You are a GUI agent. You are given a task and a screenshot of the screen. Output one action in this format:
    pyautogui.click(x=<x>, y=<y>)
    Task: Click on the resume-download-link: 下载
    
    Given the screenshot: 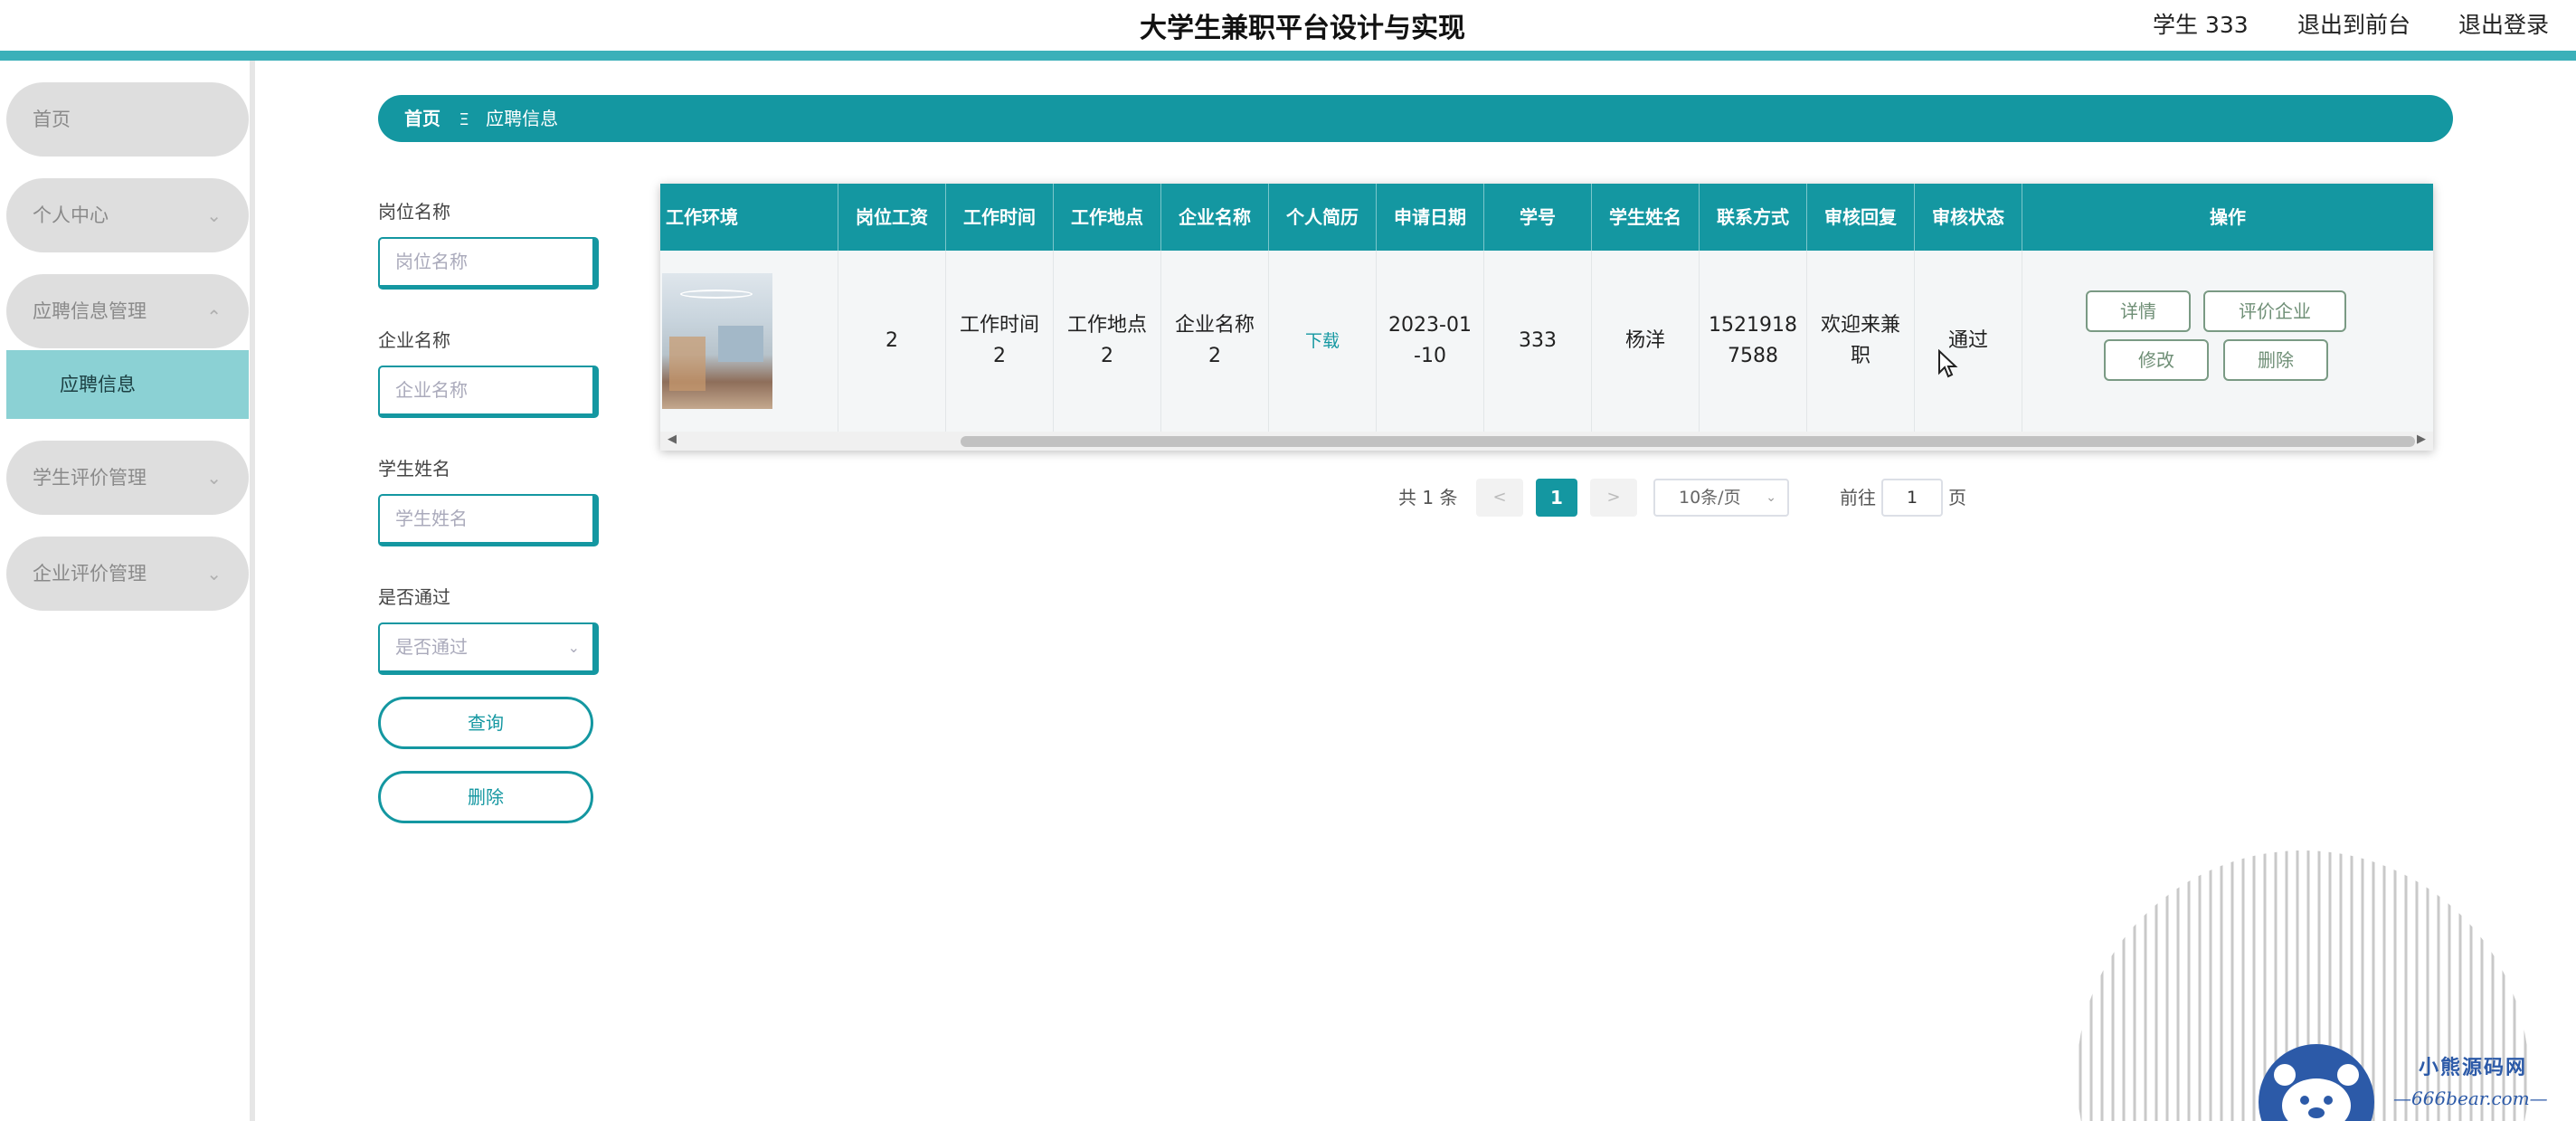 What is the action you would take?
    pyautogui.click(x=1323, y=341)
    